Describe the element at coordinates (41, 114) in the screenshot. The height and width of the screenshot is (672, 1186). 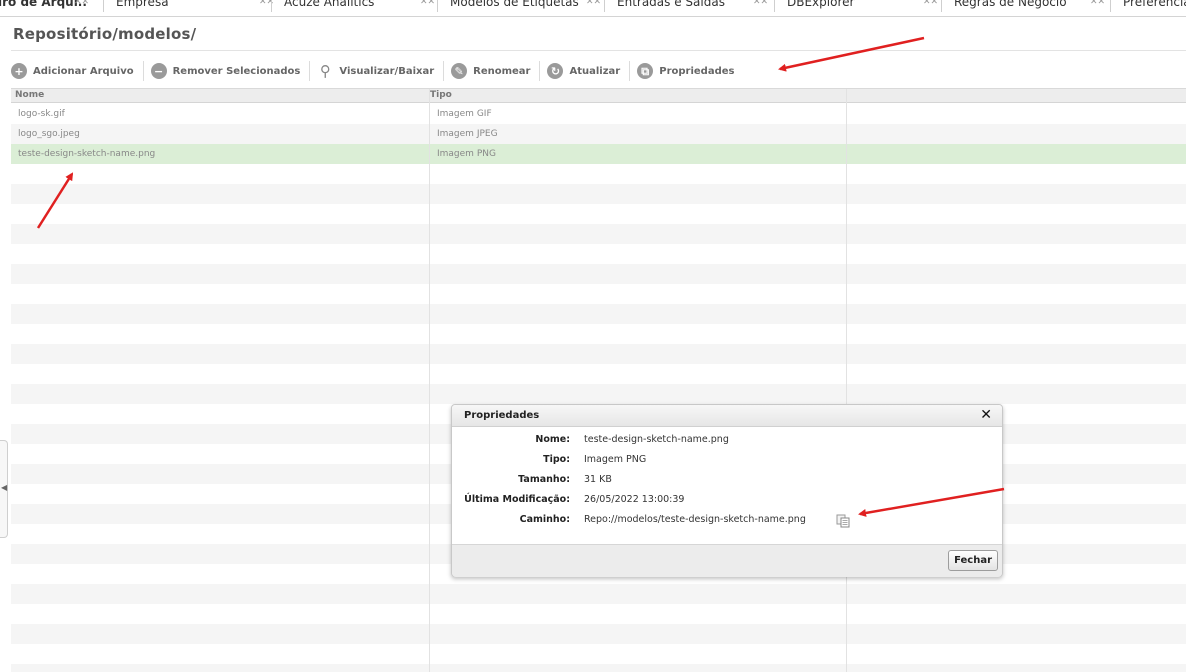
I see `cell-name: logo-sk.gif` at that location.